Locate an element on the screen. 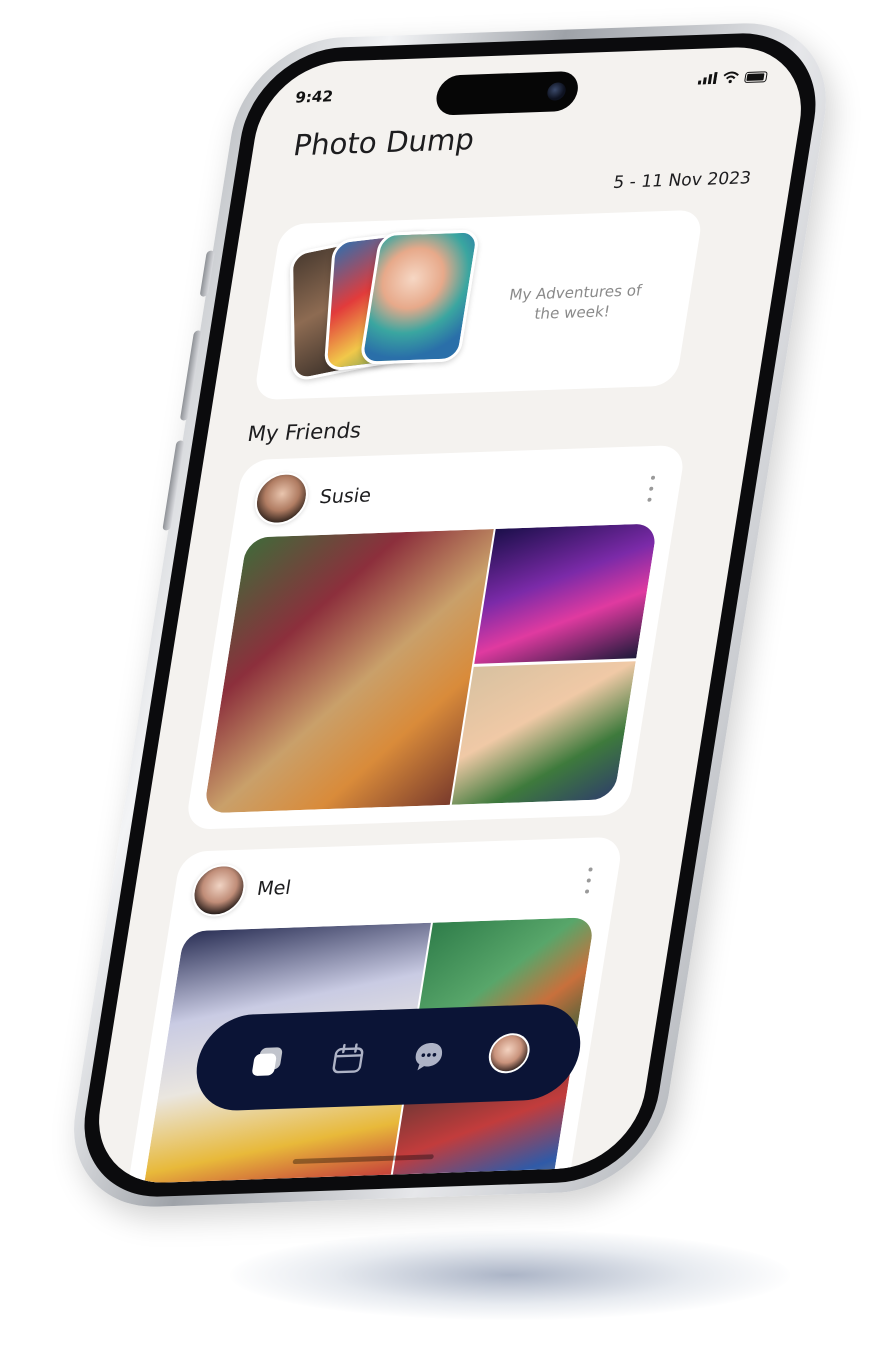 Image resolution: width=891 pixels, height=1353 pixels. section-title-friends: My Friends is located at coordinates (304, 432).